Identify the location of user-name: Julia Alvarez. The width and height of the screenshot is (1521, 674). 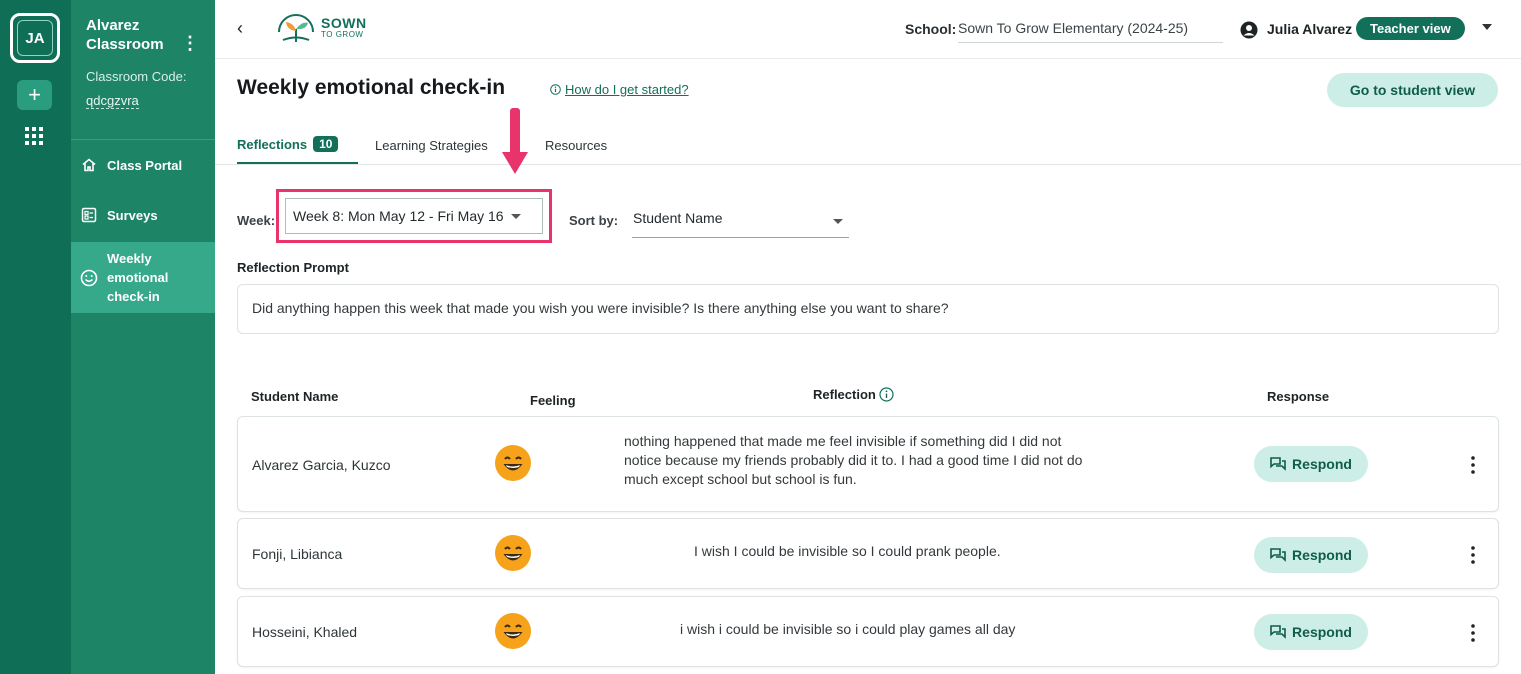
(1309, 29).